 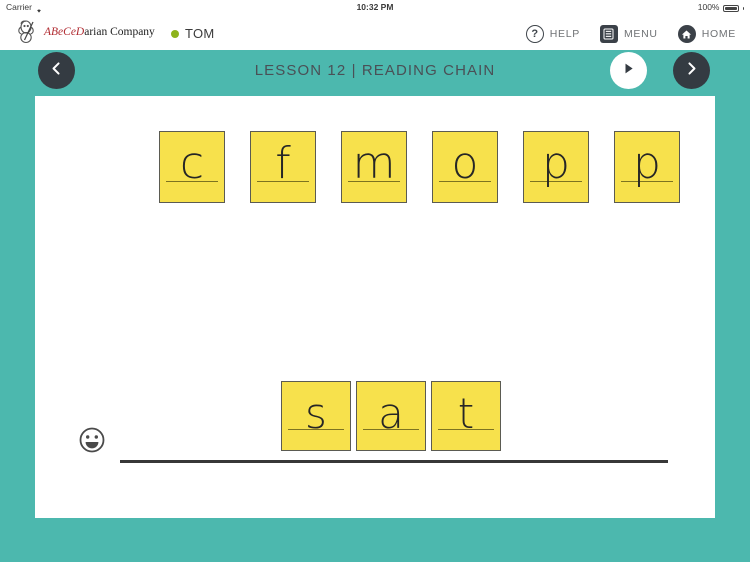 I want to click on battery-full-icon, so click(x=730, y=8).